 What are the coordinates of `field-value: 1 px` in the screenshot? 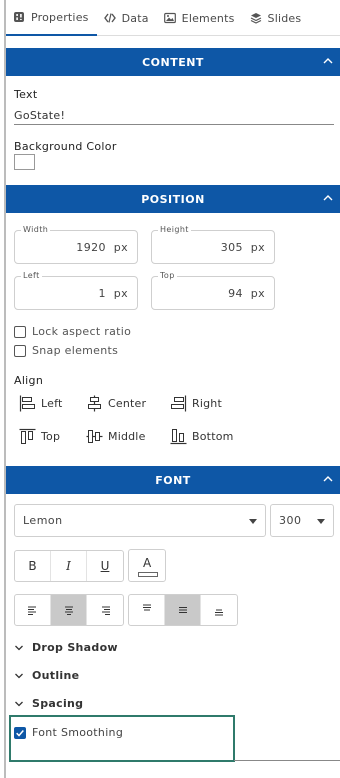 It's located at (113, 293).